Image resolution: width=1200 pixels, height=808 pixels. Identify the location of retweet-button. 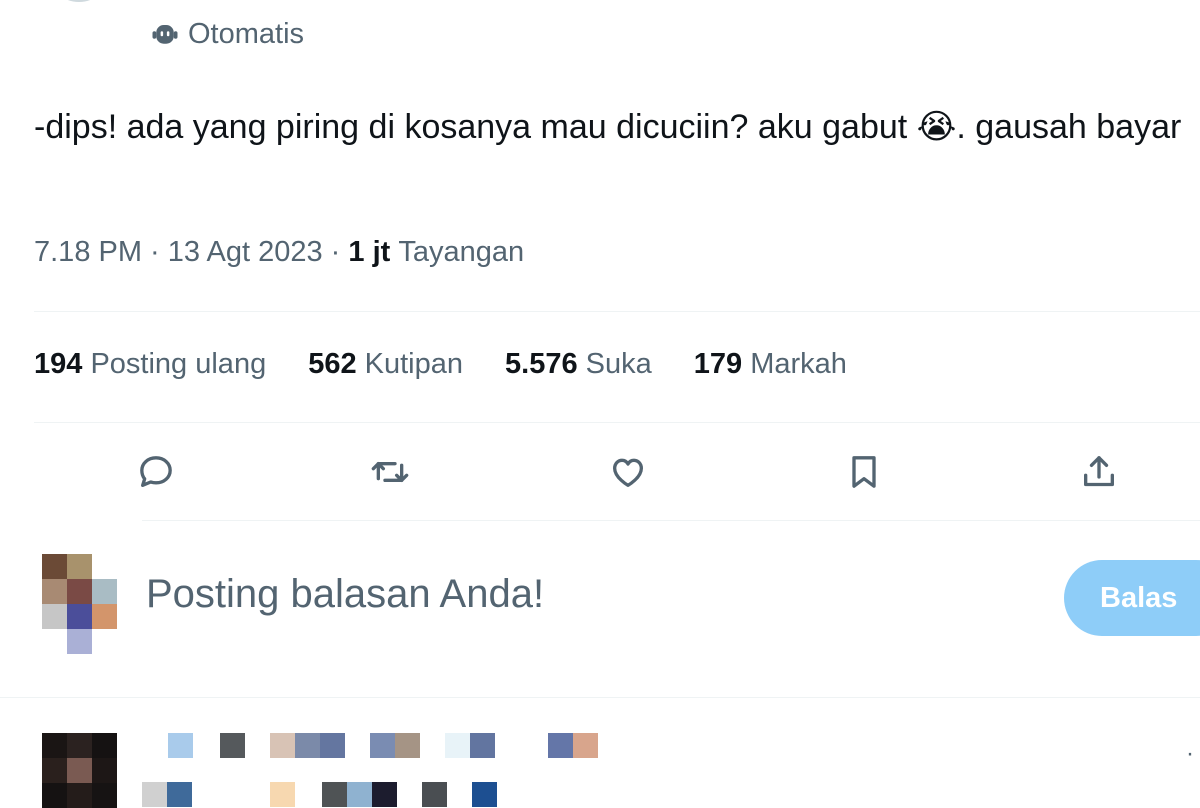
(390, 472).